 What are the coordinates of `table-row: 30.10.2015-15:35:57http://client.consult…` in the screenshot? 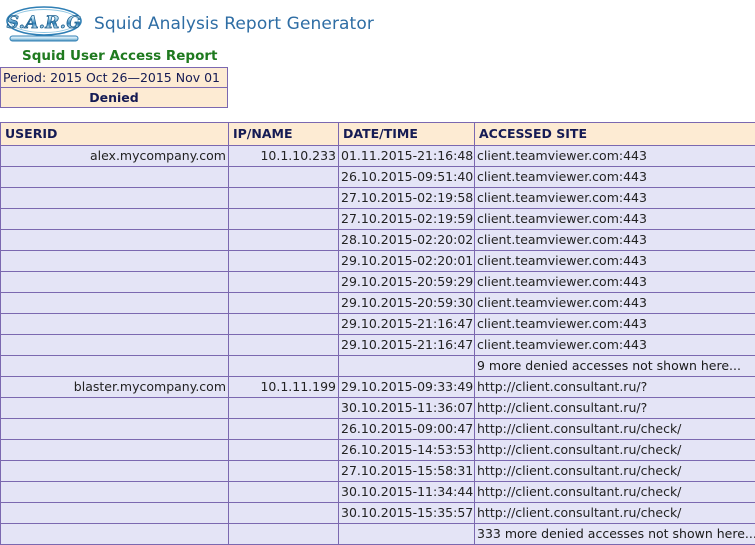 It's located at (378, 513).